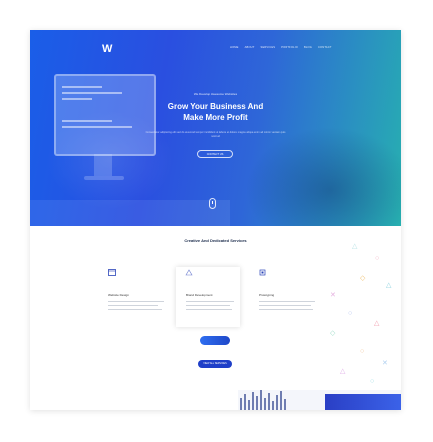 This screenshot has height=442, width=433. Describe the element at coordinates (130, 213) in the screenshot. I see `hero-desk` at that location.